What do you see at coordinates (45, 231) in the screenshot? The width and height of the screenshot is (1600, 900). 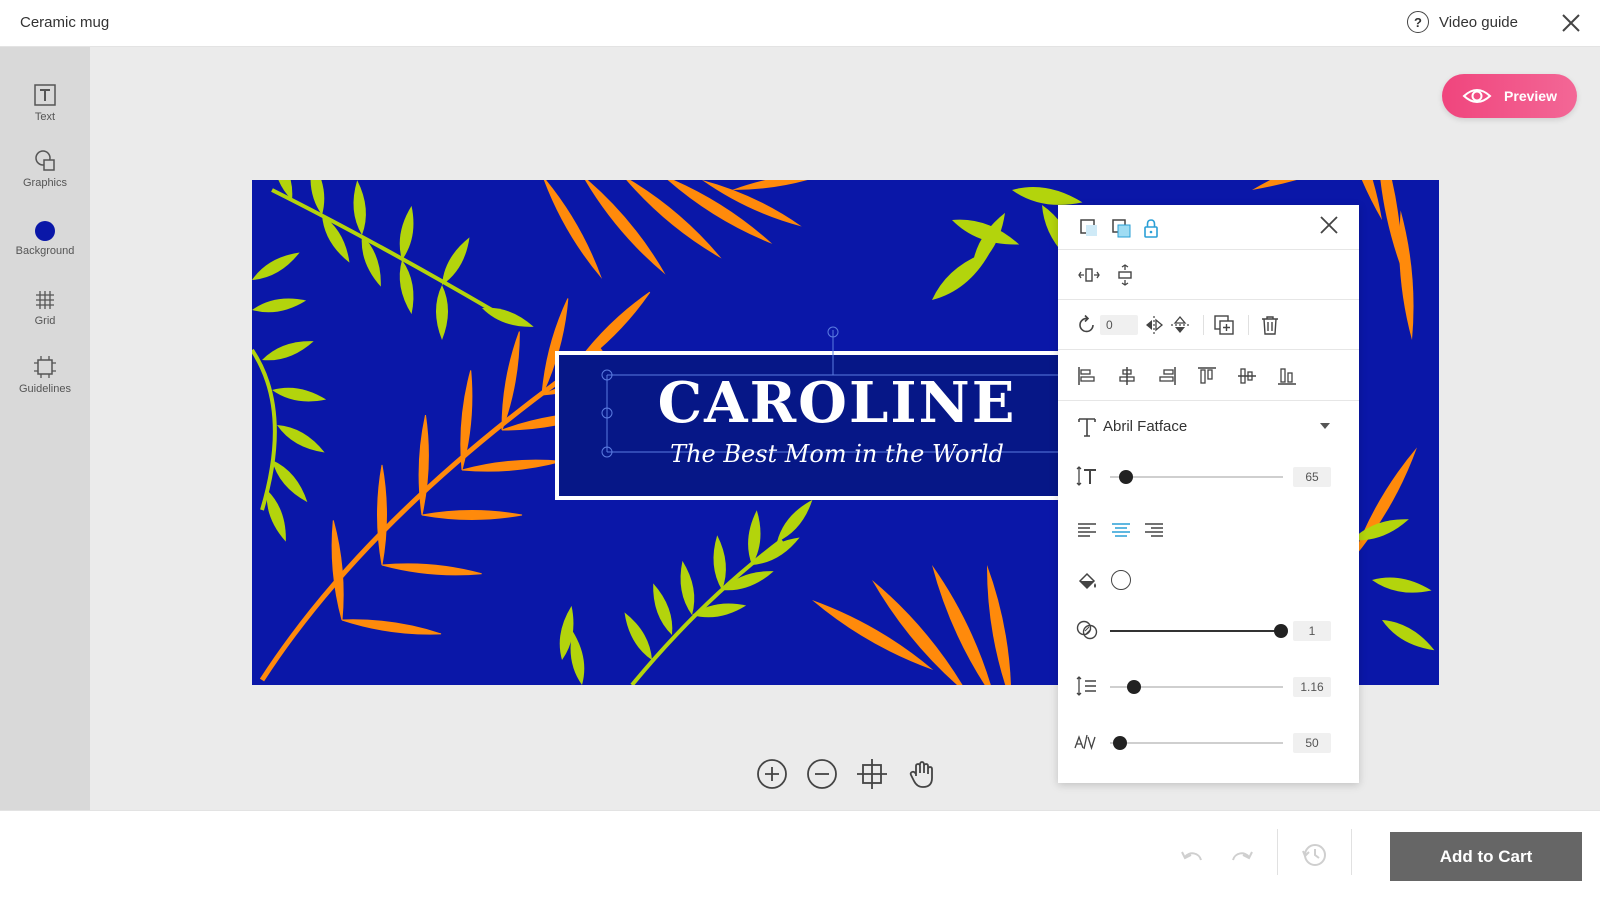 I see `background-color-swatch` at bounding box center [45, 231].